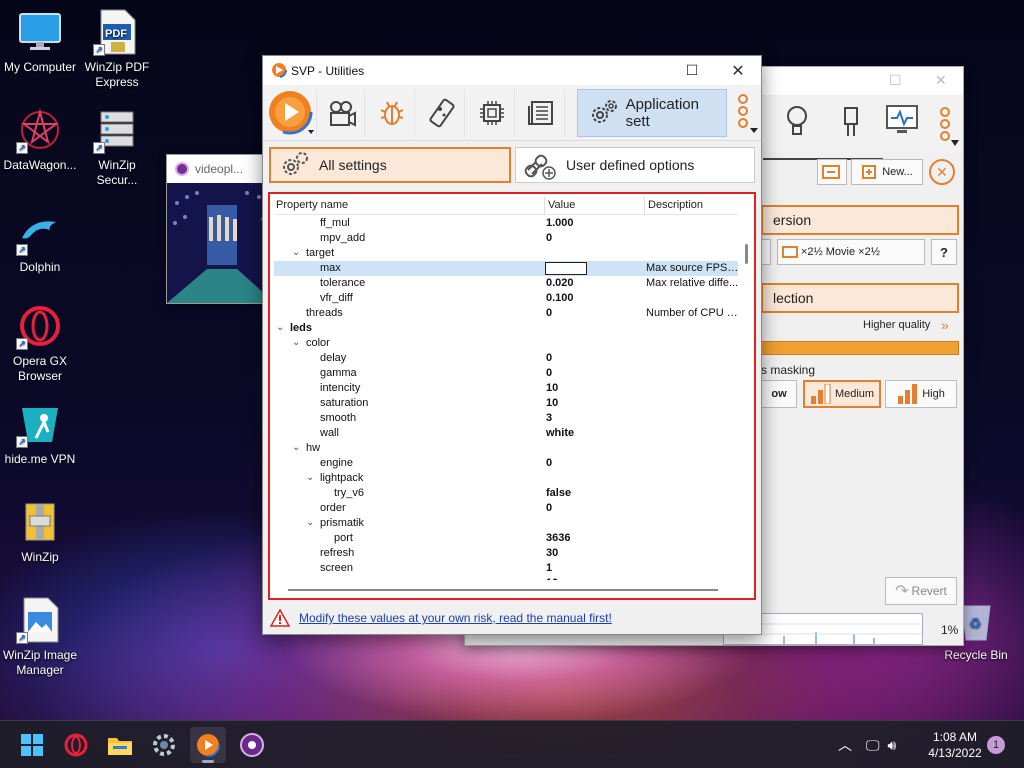 Image resolution: width=1024 pixels, height=768 pixels. Describe the element at coordinates (506, 358) in the screenshot. I see `table-row: delay 0` at that location.